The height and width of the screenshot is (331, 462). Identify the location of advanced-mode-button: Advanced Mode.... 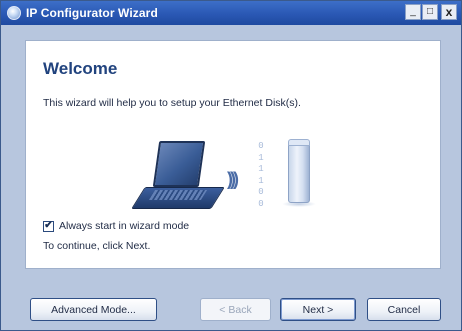
(93, 309).